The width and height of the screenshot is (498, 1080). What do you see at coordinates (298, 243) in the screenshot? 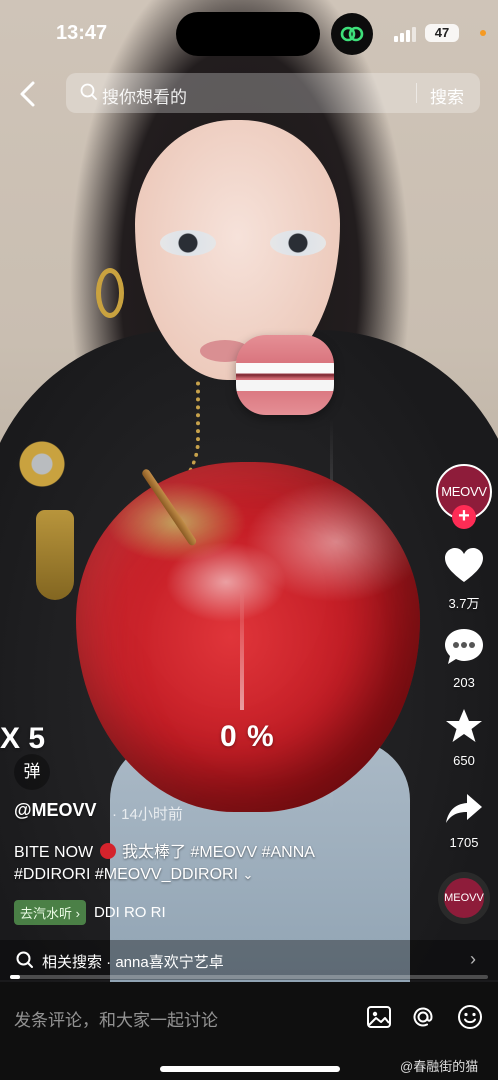
I see `video-eye-right` at bounding box center [298, 243].